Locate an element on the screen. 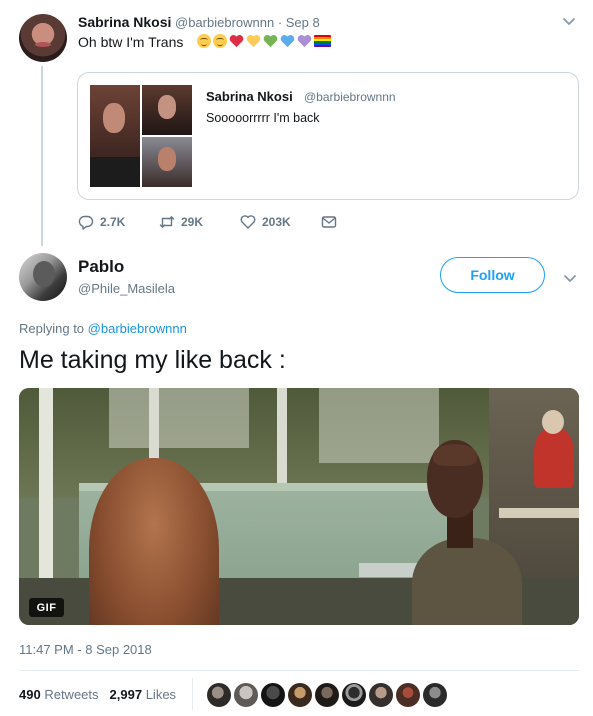  smiling-face-icon is located at coordinates (204, 41).